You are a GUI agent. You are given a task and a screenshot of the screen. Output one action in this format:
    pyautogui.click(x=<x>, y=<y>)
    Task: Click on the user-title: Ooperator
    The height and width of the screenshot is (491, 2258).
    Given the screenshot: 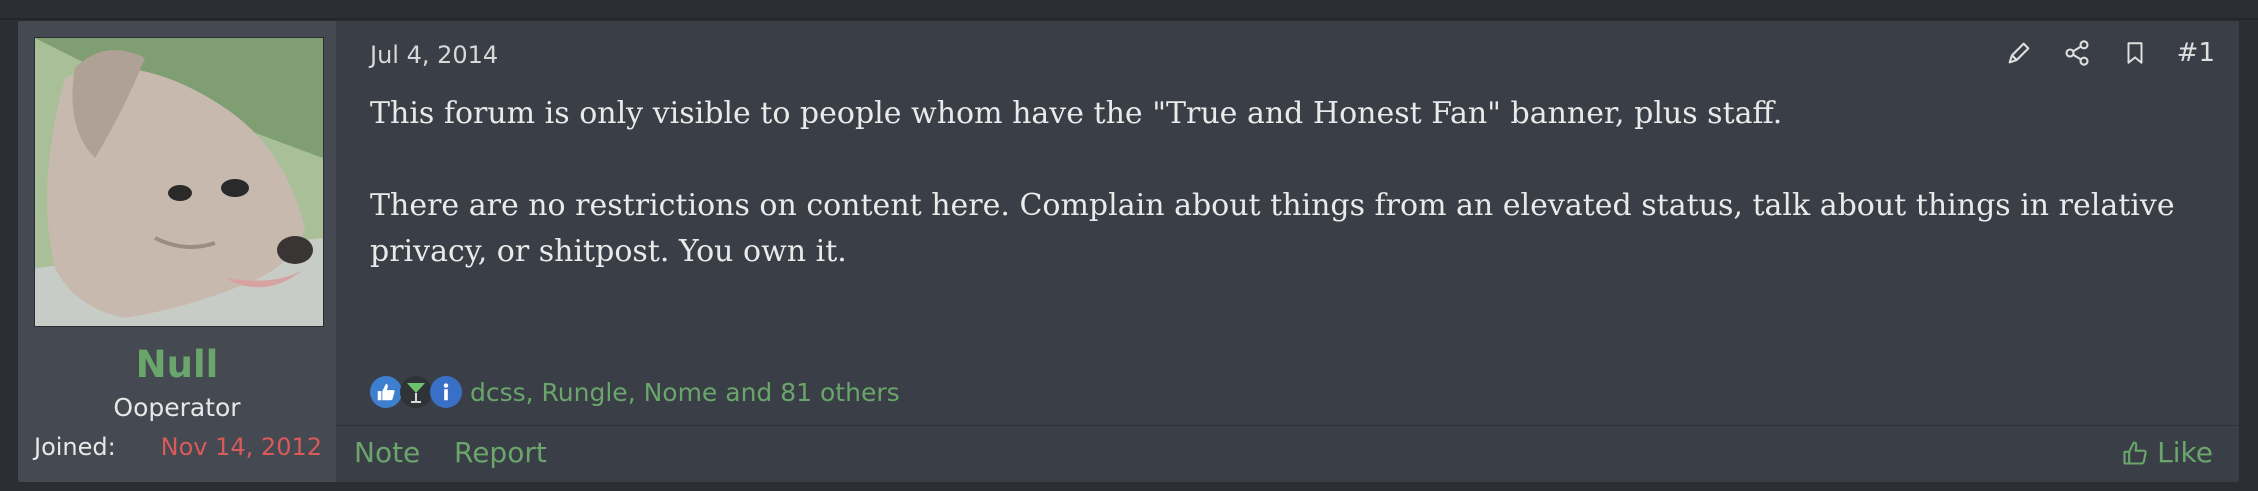 What is the action you would take?
    pyautogui.click(x=177, y=407)
    